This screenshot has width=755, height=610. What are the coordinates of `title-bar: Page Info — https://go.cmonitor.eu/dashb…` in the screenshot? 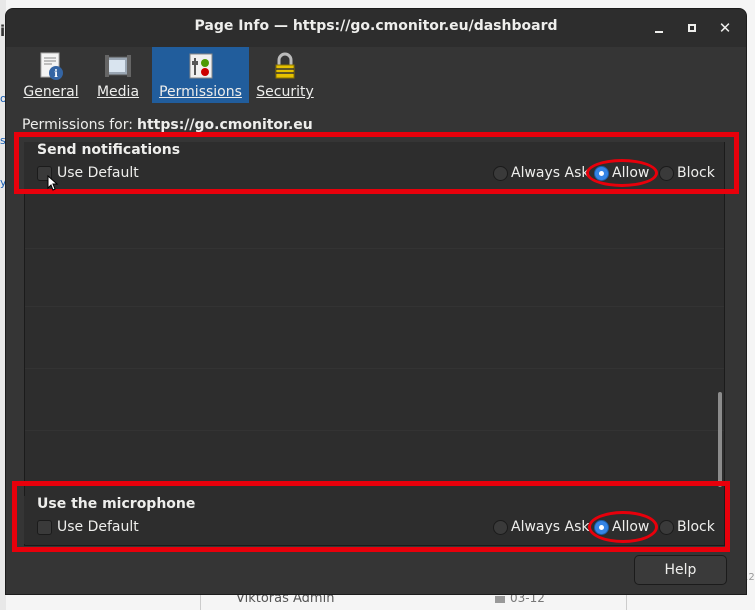 It's located at (376, 28).